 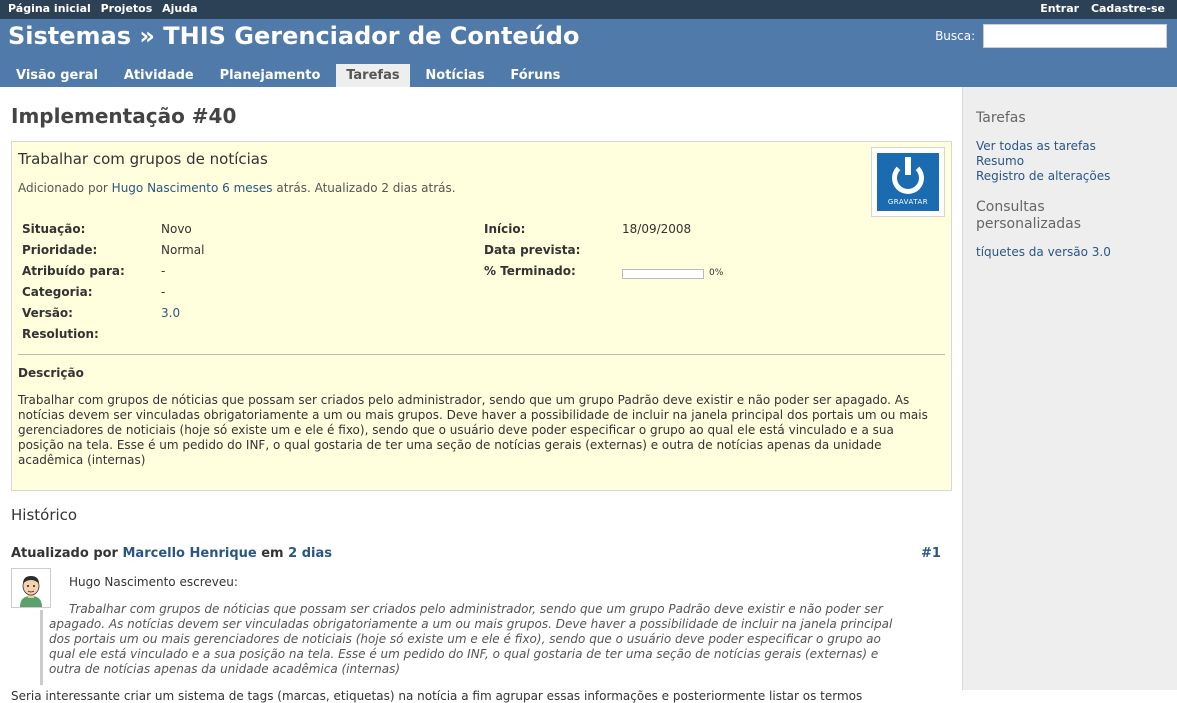 I want to click on avatar, so click(x=31, y=588).